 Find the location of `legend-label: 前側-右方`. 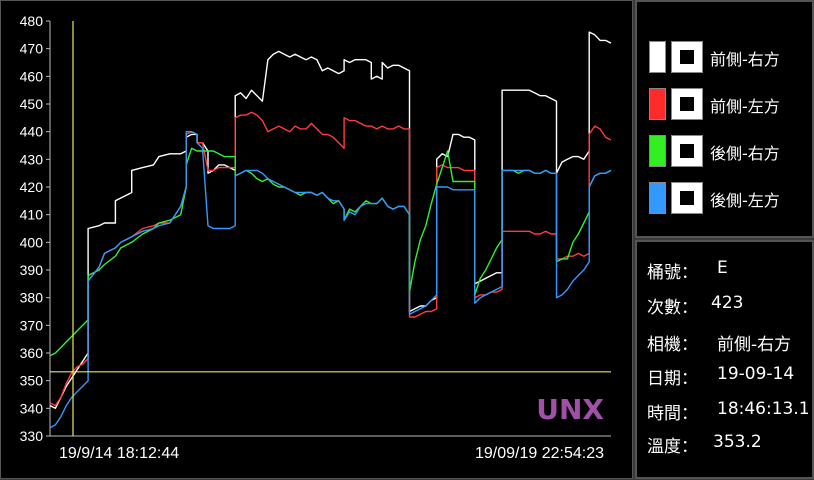

legend-label: 前側-右方 is located at coordinates (745, 59).